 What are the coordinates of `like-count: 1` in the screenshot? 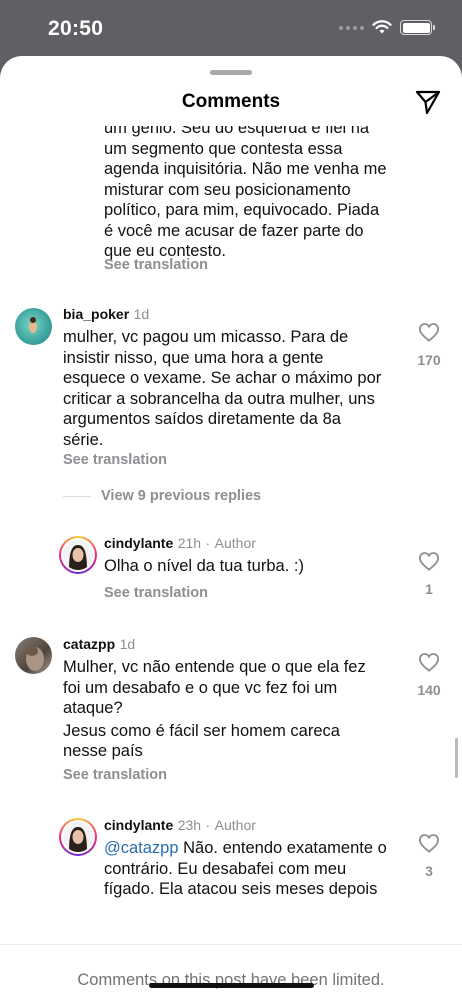 It's located at (429, 589).